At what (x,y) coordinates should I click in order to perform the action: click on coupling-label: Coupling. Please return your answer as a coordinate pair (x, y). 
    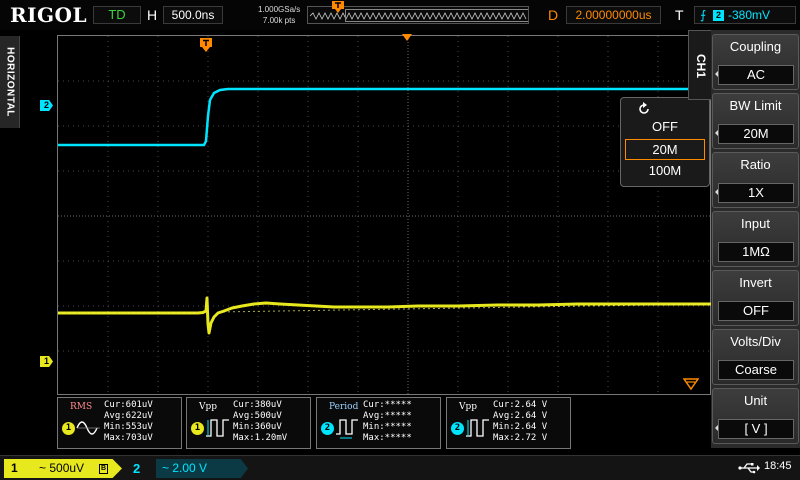
    Looking at the image, I should click on (755, 46).